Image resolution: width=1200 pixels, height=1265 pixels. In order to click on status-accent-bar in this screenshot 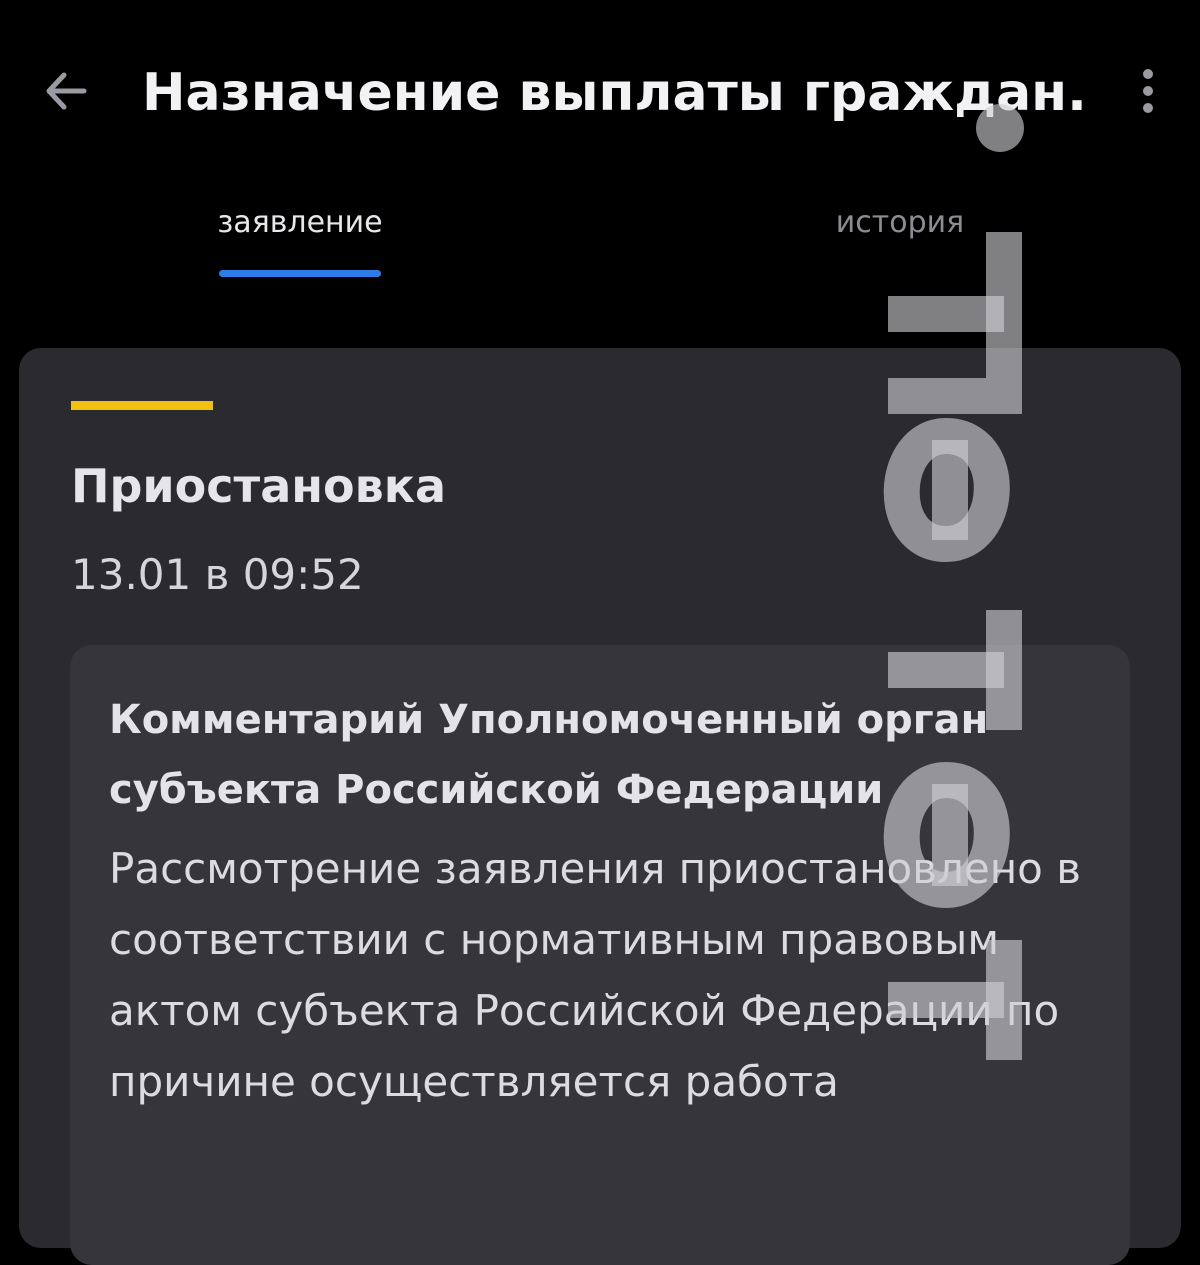, I will do `click(142, 405)`.